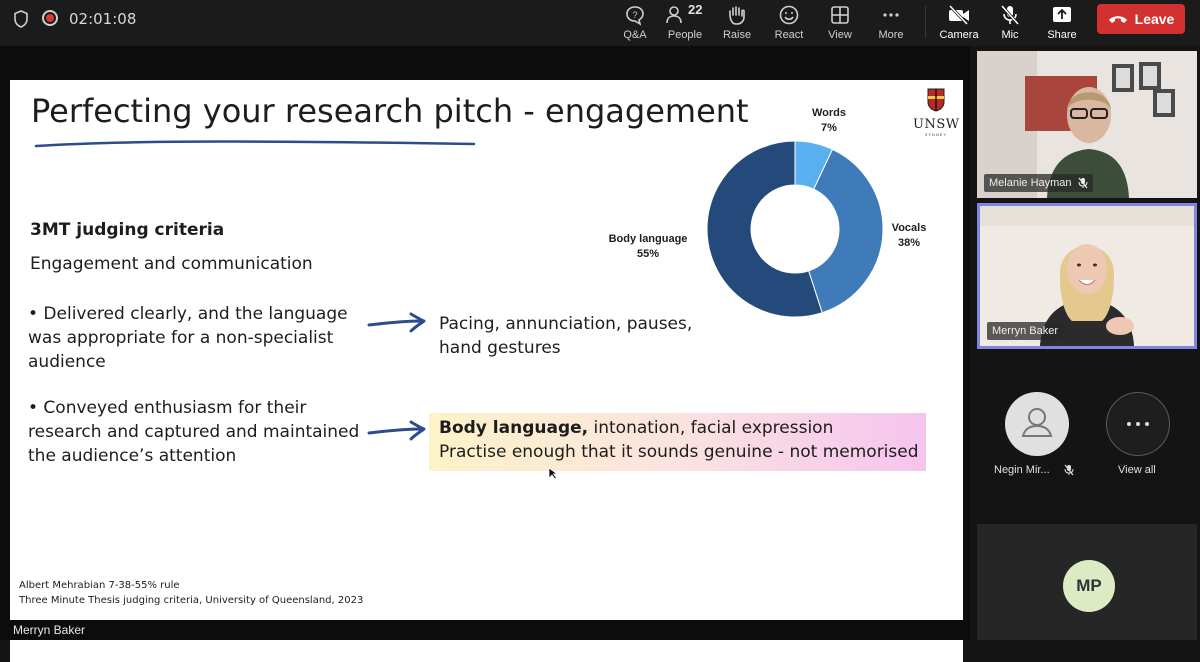 Image resolution: width=1200 pixels, height=662 pixels. Describe the element at coordinates (840, 35) in the screenshot. I see `view-label: View` at that location.